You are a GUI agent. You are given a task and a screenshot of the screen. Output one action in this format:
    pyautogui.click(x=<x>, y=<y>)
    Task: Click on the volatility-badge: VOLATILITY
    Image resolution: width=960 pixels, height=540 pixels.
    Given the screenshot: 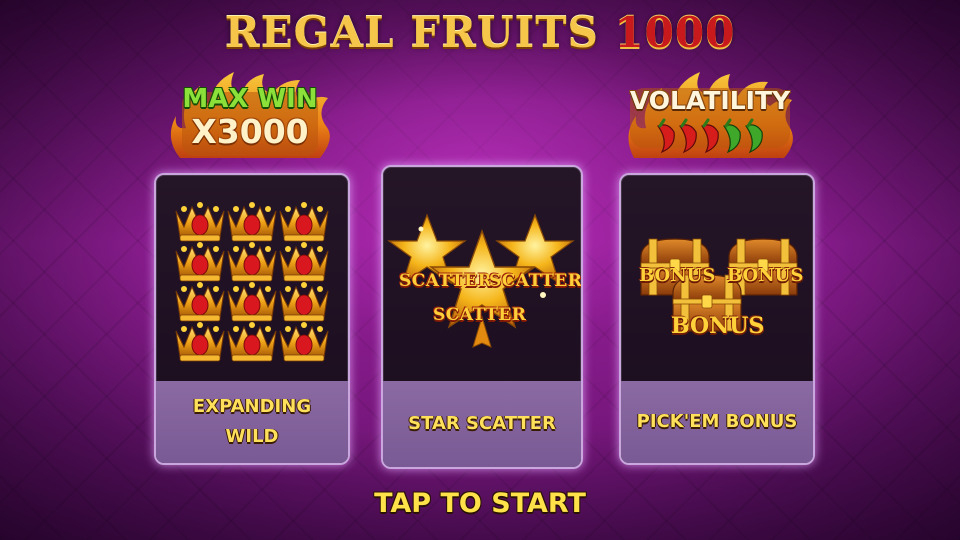 What is the action you would take?
    pyautogui.click(x=710, y=116)
    